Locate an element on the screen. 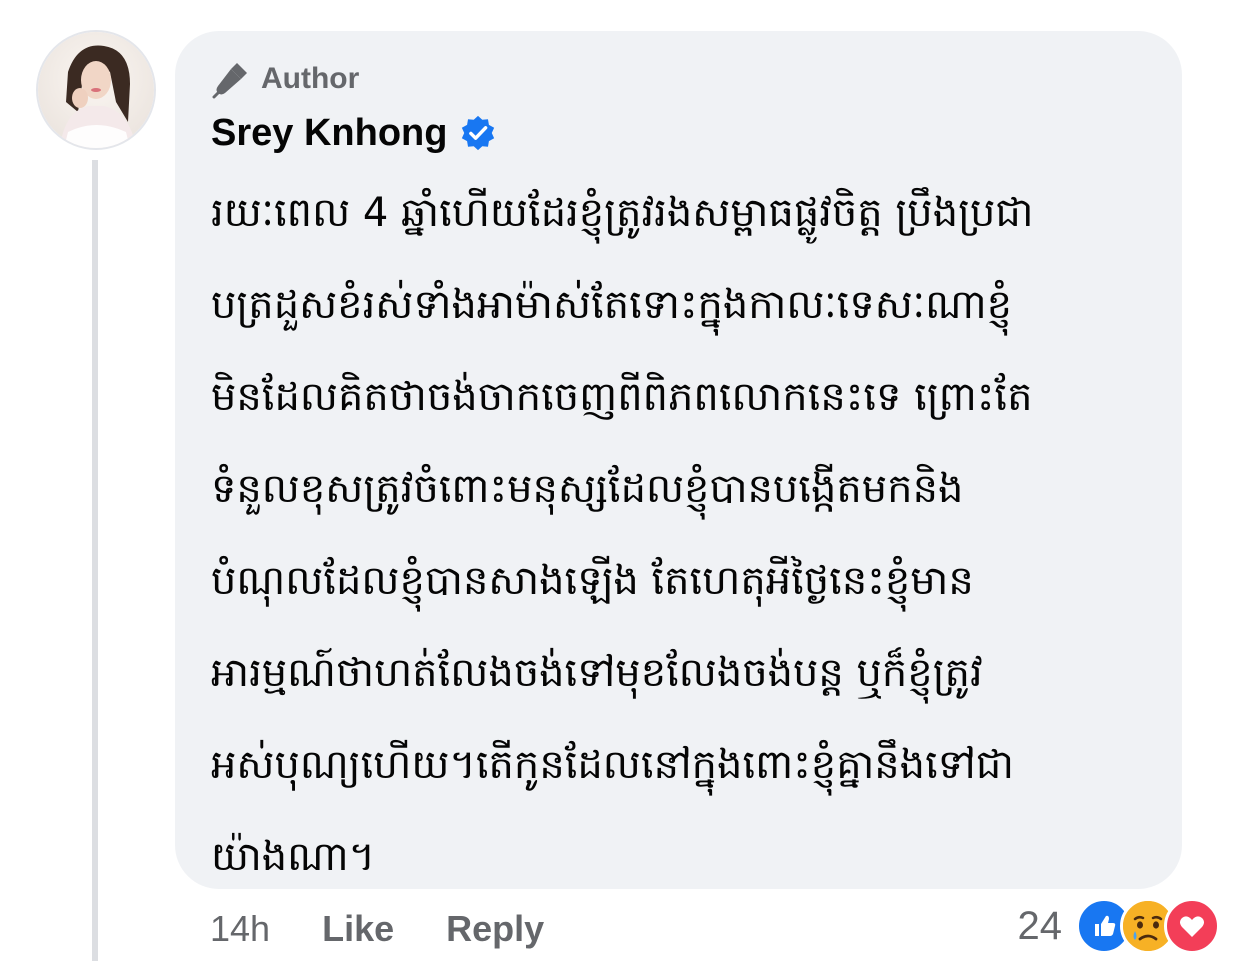  verified-badge-icon is located at coordinates (478, 133).